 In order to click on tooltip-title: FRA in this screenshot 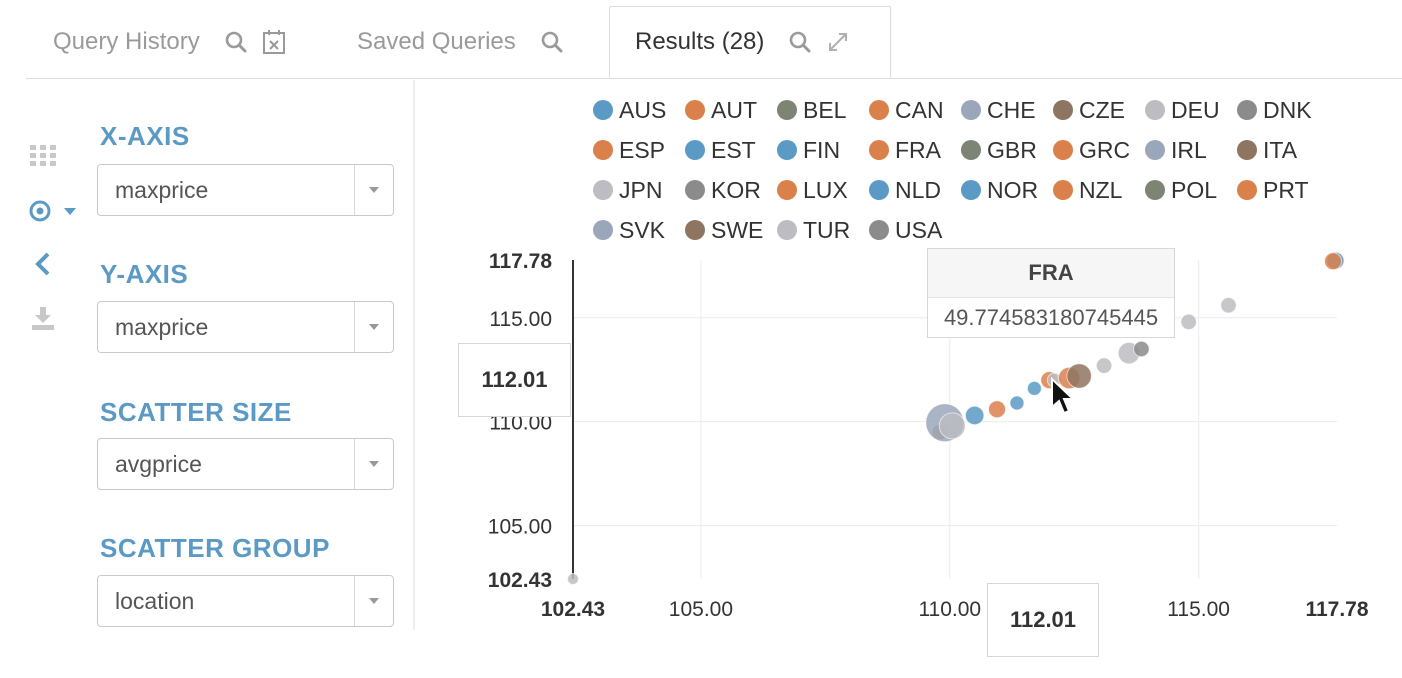, I will do `click(1051, 273)`.